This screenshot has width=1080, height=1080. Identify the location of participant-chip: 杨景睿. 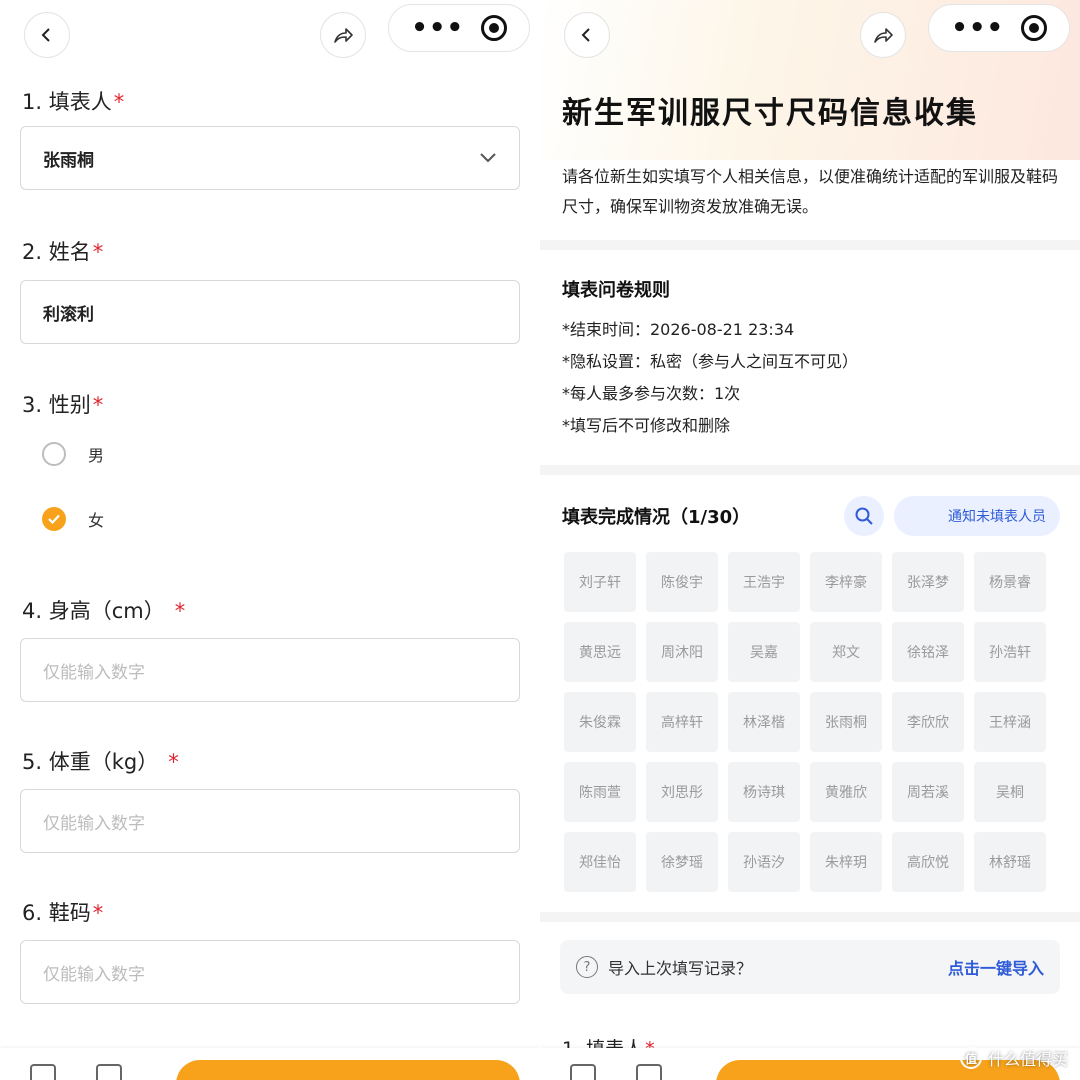
(1010, 582).